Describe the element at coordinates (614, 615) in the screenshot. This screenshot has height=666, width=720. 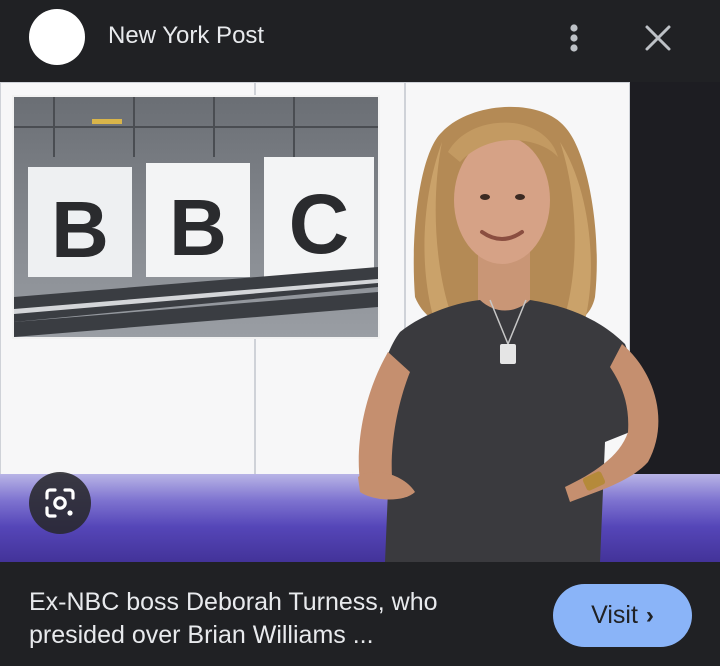
I see `visit-label: Visit` at that location.